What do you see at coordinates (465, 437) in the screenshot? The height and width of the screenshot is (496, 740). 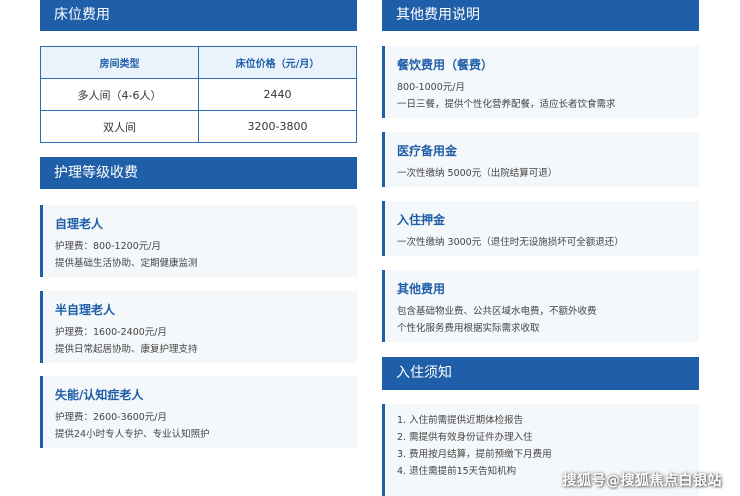 I see `notice-item: 2. 需提供有效身份证件办理入住` at bounding box center [465, 437].